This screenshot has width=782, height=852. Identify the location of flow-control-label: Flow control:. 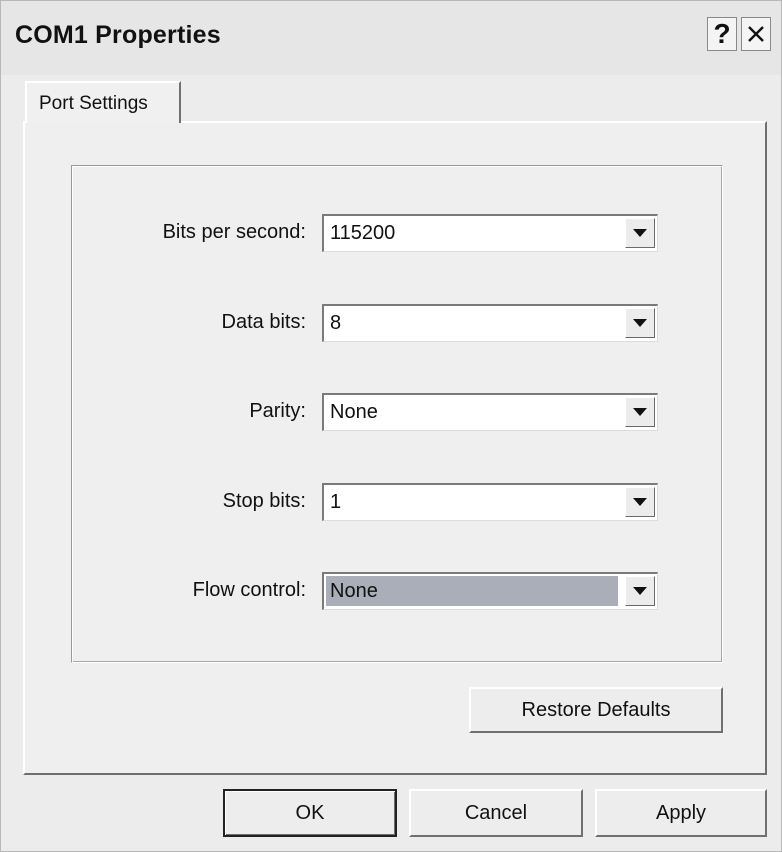
(249, 590).